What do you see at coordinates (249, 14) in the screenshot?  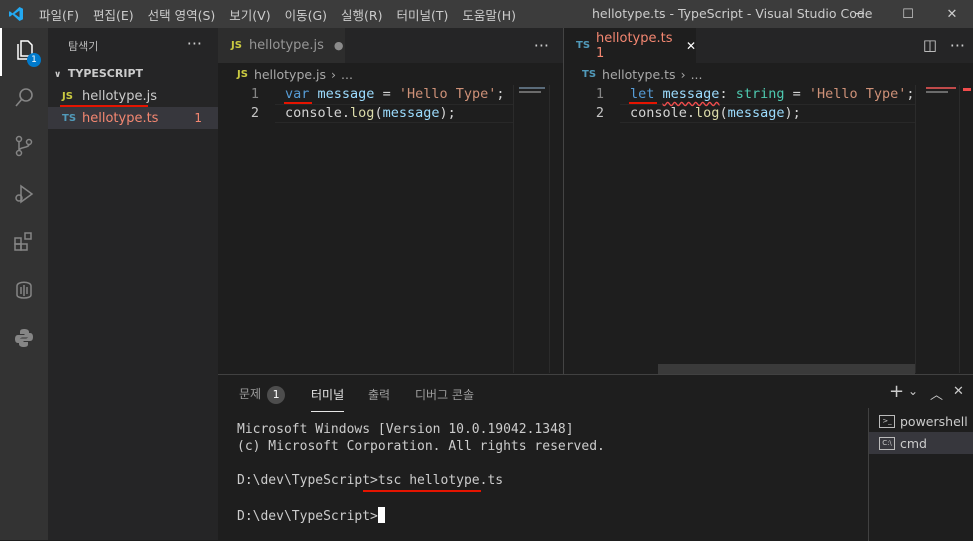 I see `menu-view: 보기(V)` at bounding box center [249, 14].